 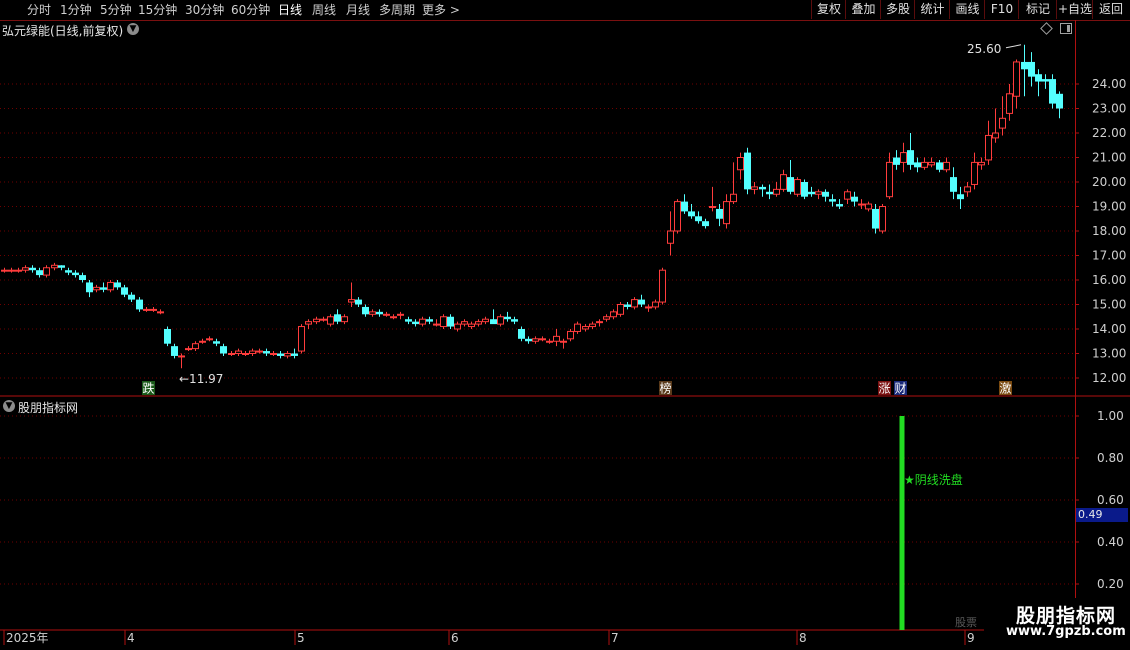 What do you see at coordinates (455, 638) in the screenshot?
I see `time-axis-label: 6` at bounding box center [455, 638].